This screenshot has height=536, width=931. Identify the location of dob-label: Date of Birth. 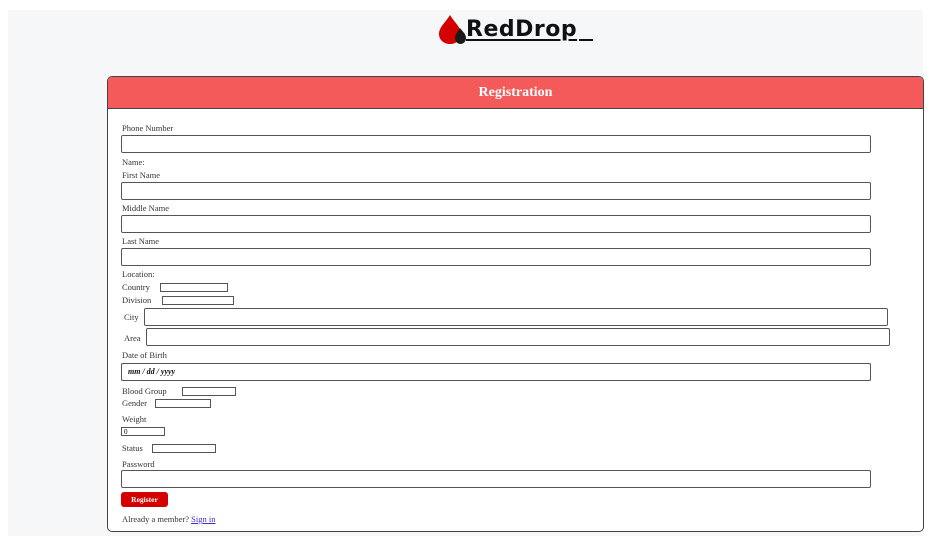
(144, 355).